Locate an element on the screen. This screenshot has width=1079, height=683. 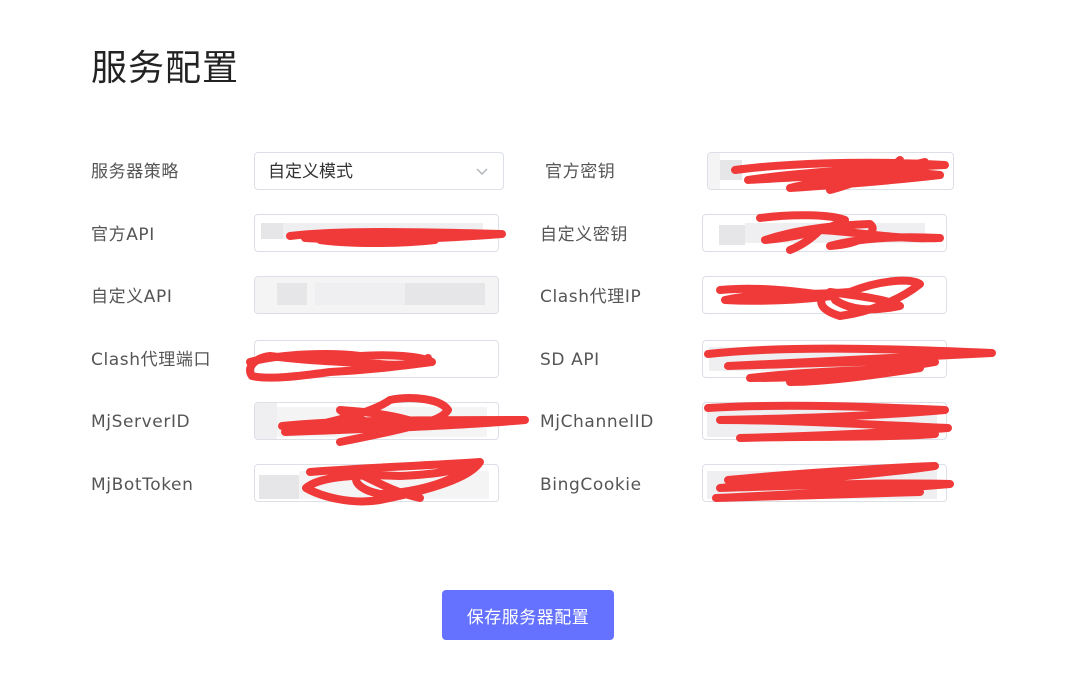
custom-api-label: 自定义API is located at coordinates (132, 297).